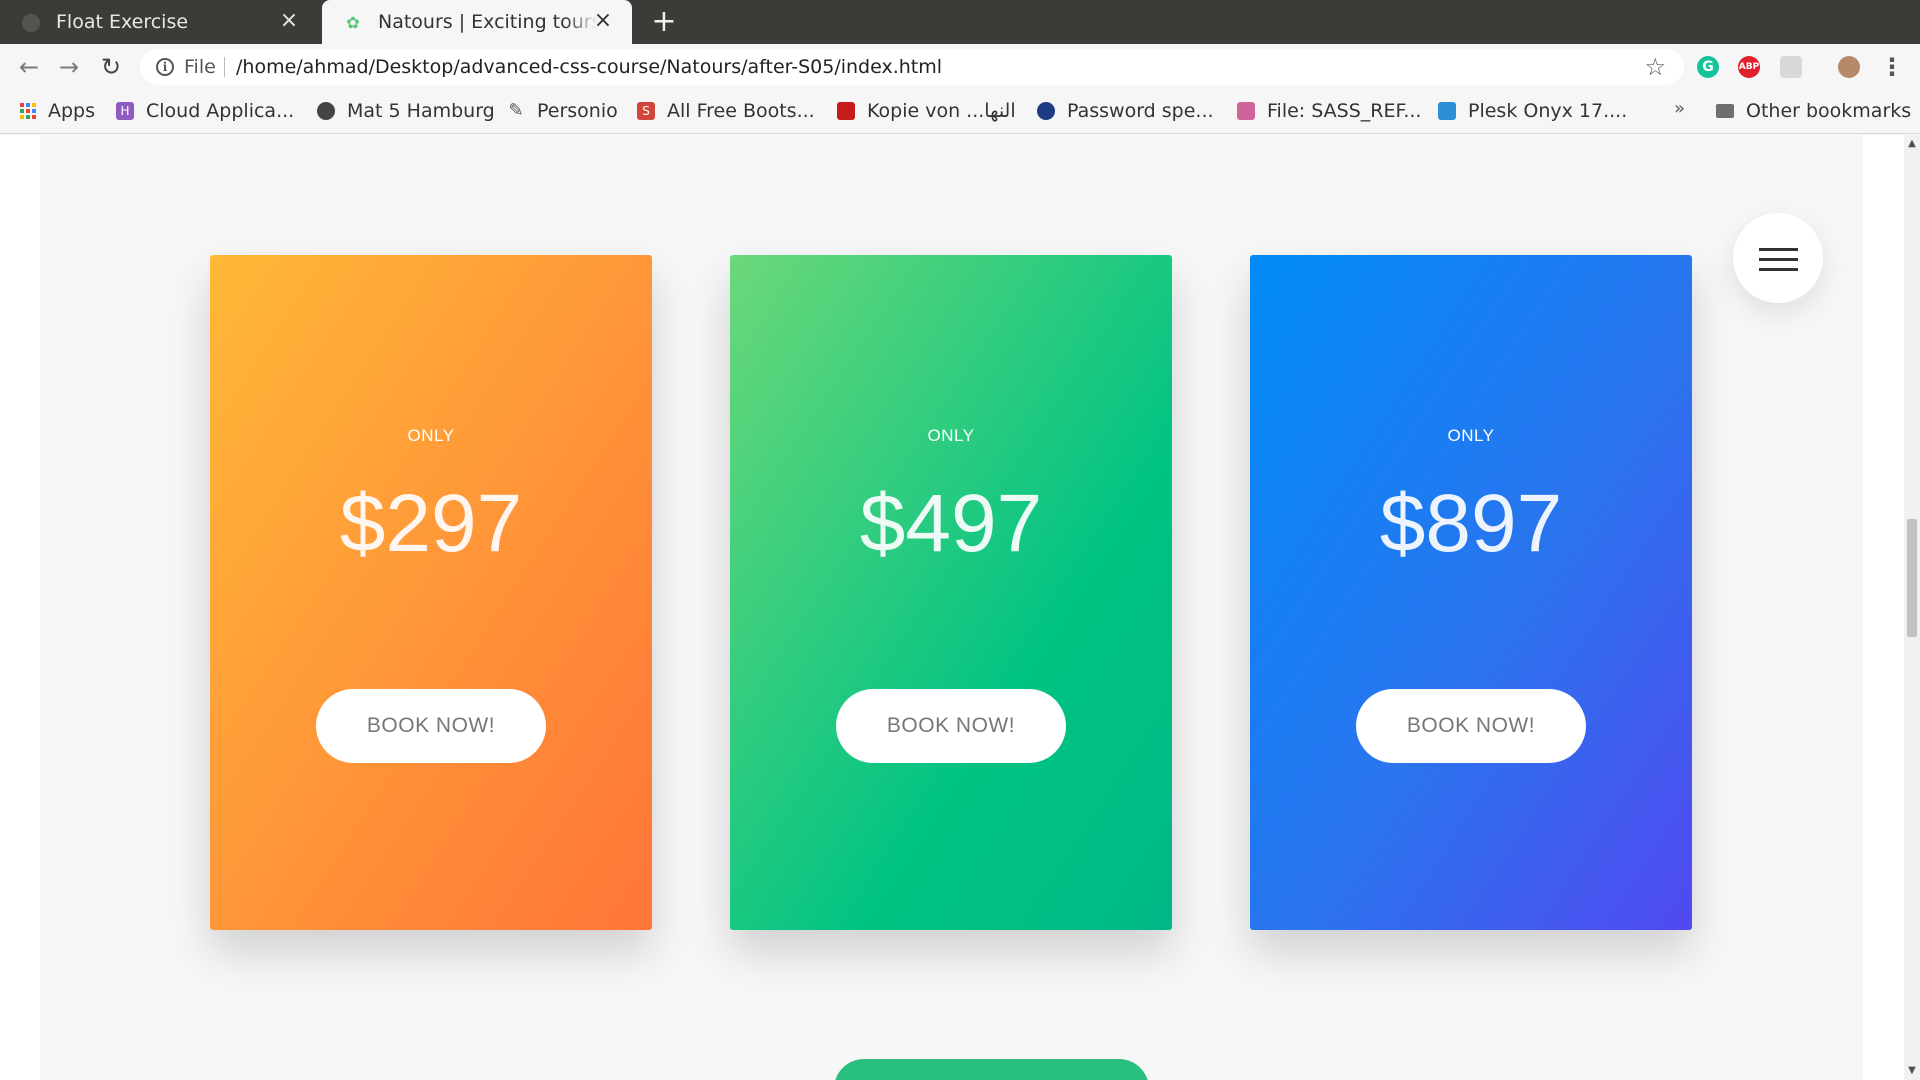 The image size is (1920, 1080). Describe the element at coordinates (1471, 592) in the screenshot. I see `pricing-card: ONLY $897 BOOK NOW!` at that location.